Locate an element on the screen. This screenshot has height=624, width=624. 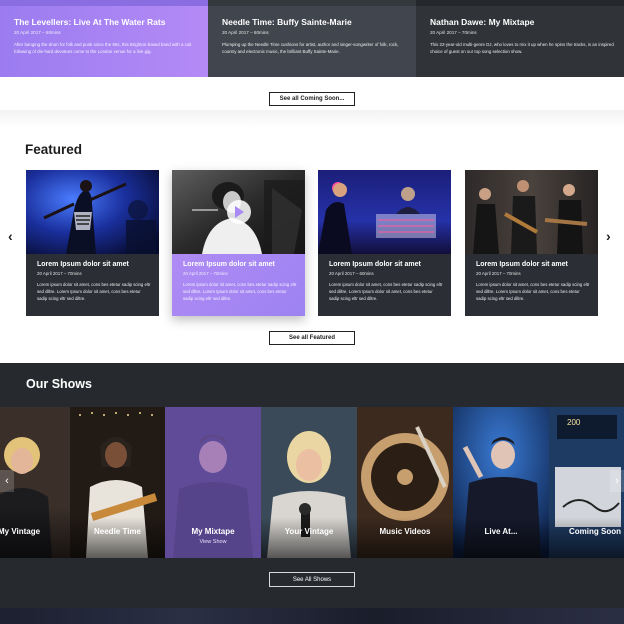
view-show-link: View Show is located at coordinates (213, 542).